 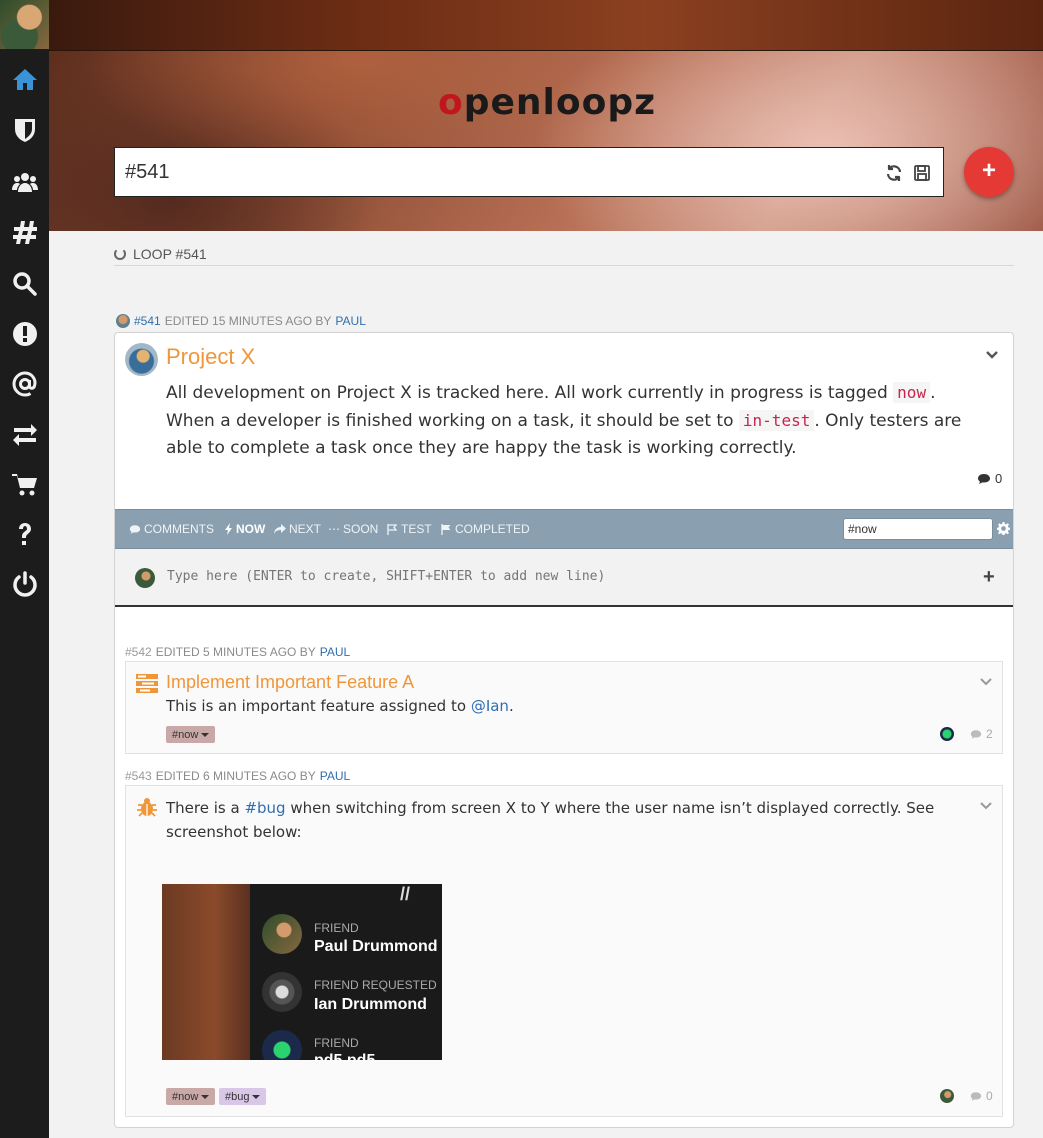 I want to click on friend-name: pd5 pd5, so click(x=344, y=1056).